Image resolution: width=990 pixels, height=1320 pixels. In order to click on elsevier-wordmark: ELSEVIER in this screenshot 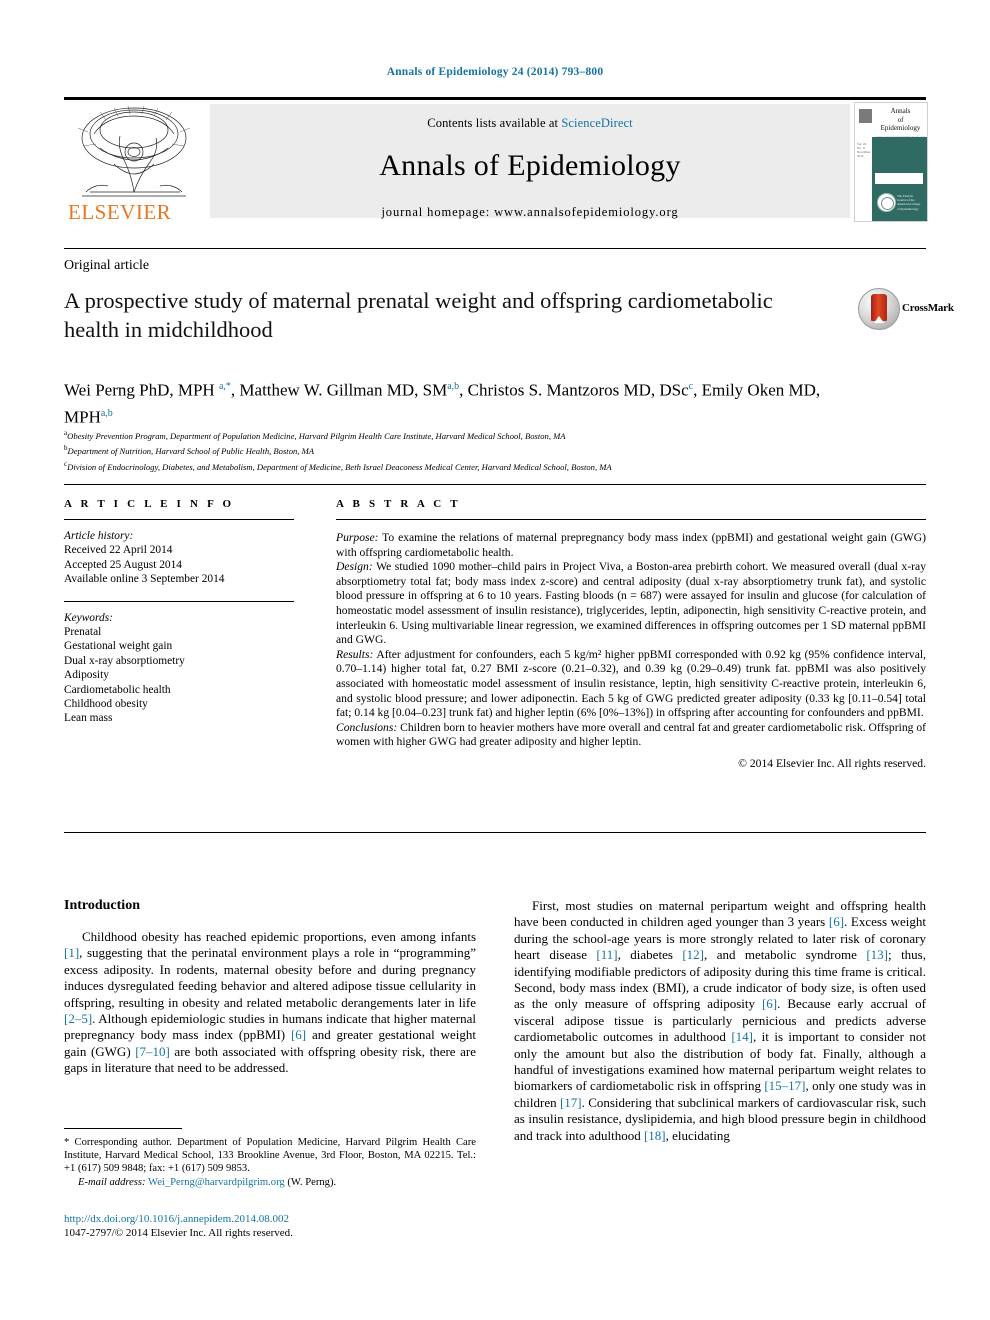, I will do `click(120, 212)`.